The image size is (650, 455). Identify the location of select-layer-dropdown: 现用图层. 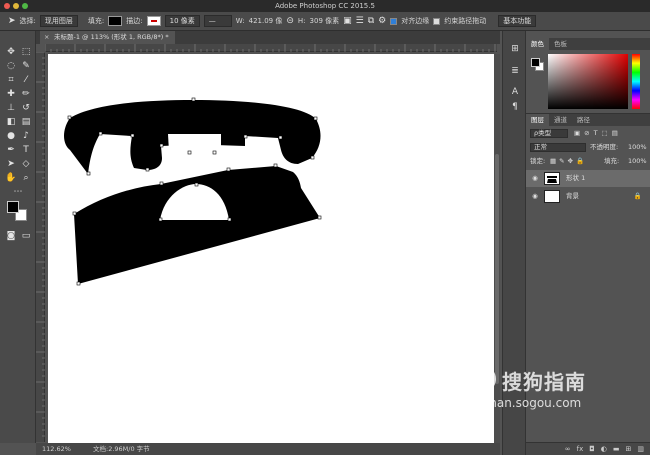
(58, 21).